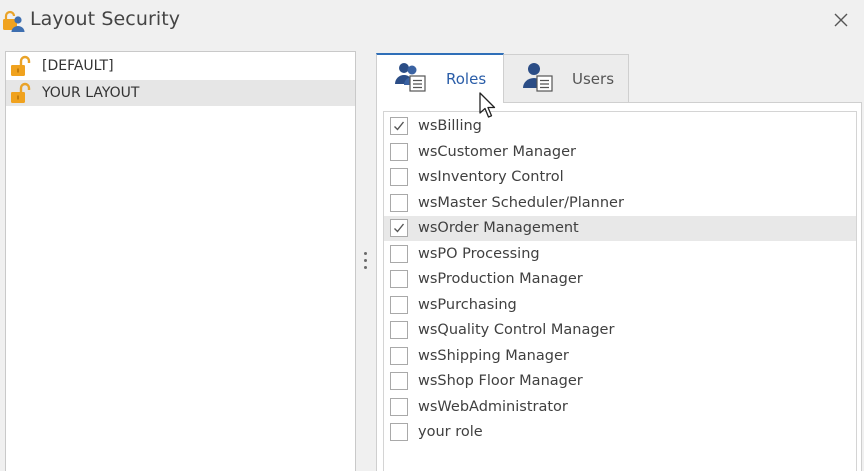 This screenshot has width=864, height=471. What do you see at coordinates (593, 79) in the screenshot?
I see `tab-users-label: Users` at bounding box center [593, 79].